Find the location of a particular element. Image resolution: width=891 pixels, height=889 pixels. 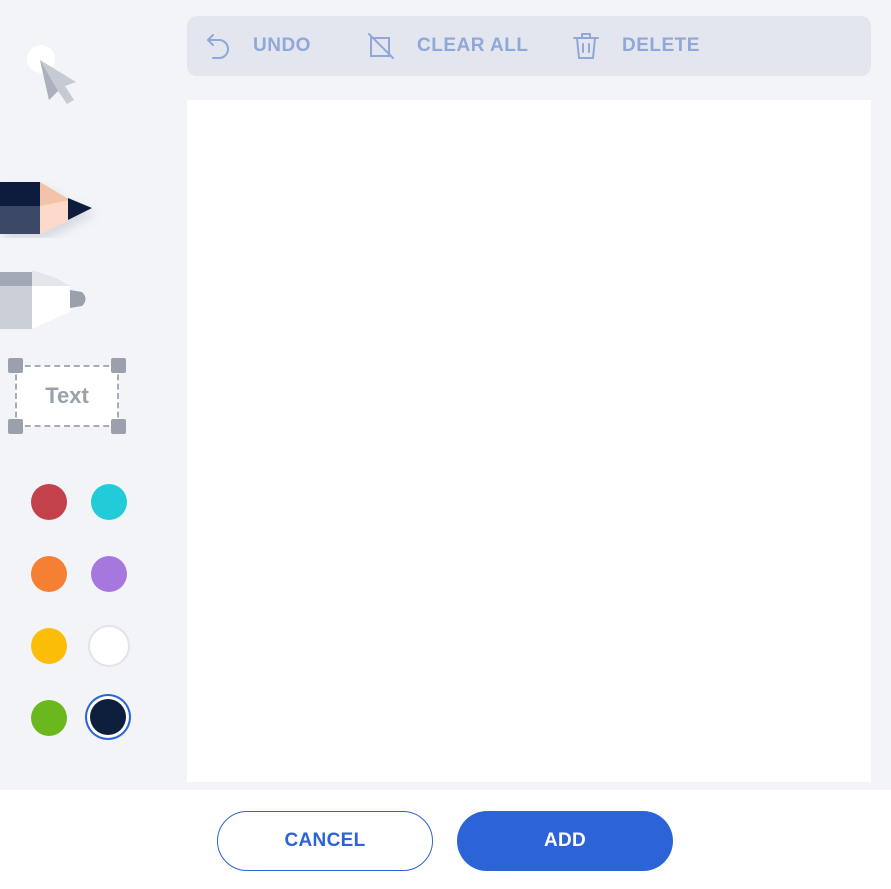

clear-all-label: CLEAR ALL is located at coordinates (473, 45).